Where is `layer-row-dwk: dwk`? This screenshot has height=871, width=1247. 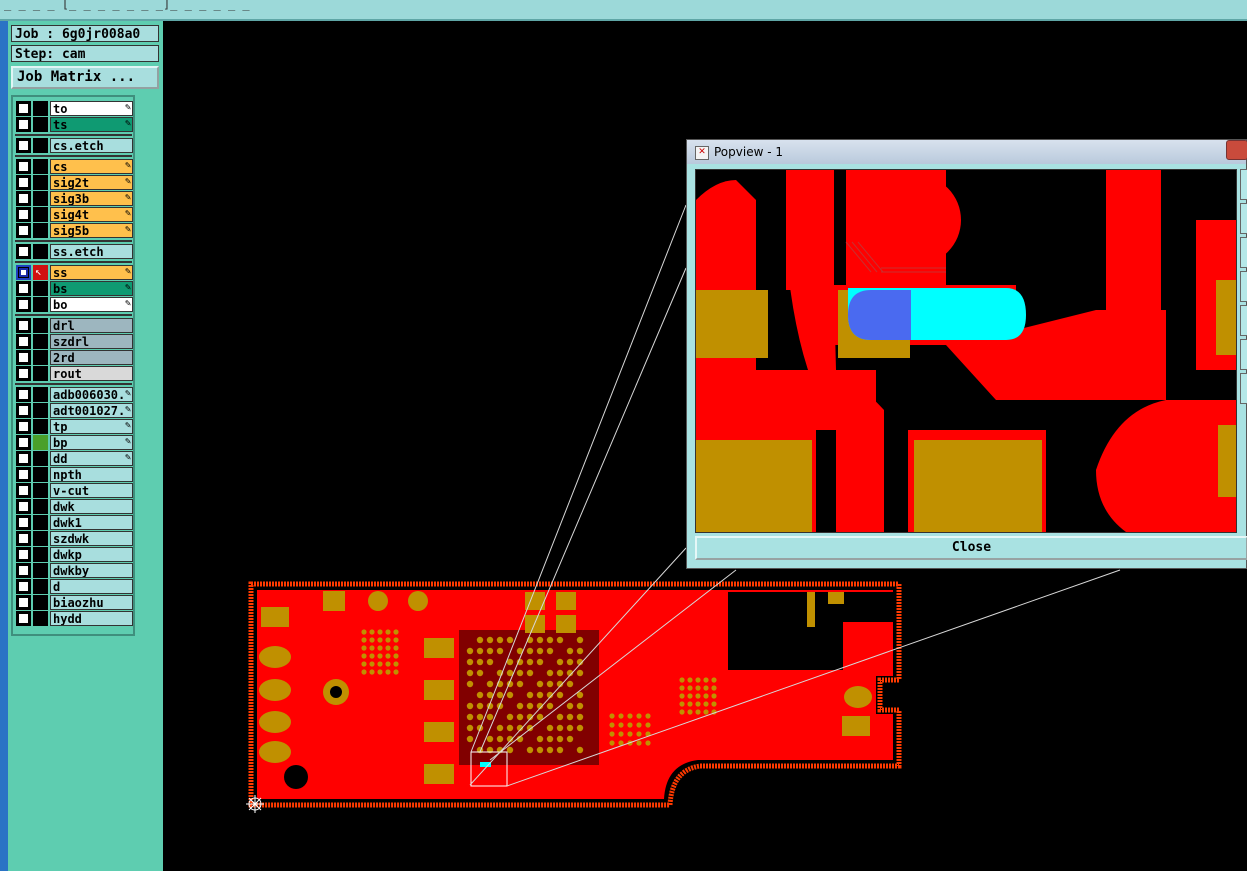
layer-row-dwk: dwk is located at coordinates (74, 506).